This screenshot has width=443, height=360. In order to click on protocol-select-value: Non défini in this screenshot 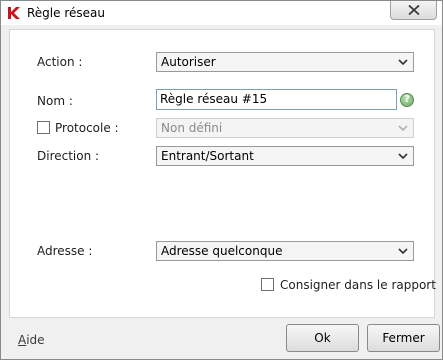, I will do `click(192, 128)`.